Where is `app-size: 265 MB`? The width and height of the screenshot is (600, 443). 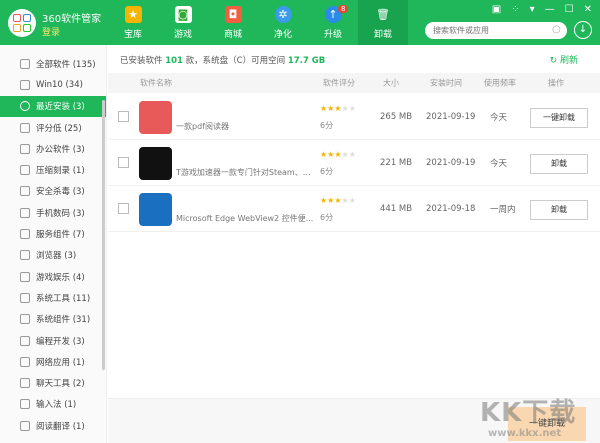 app-size: 265 MB is located at coordinates (396, 117).